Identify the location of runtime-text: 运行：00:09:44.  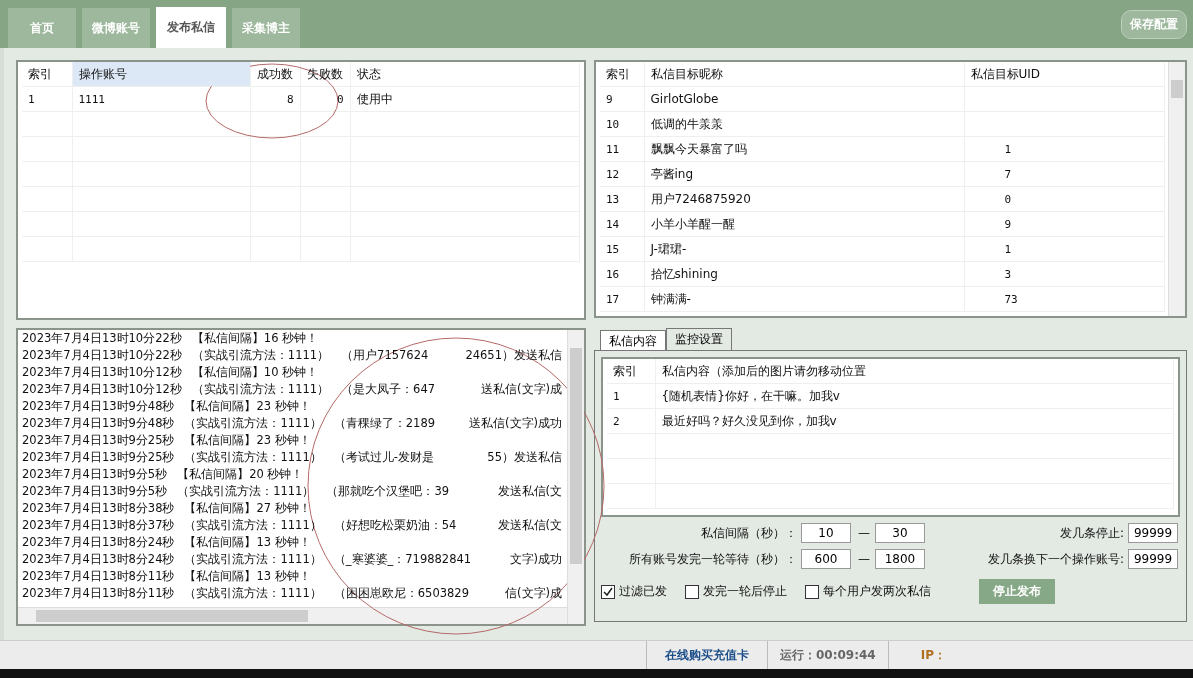
(828, 655).